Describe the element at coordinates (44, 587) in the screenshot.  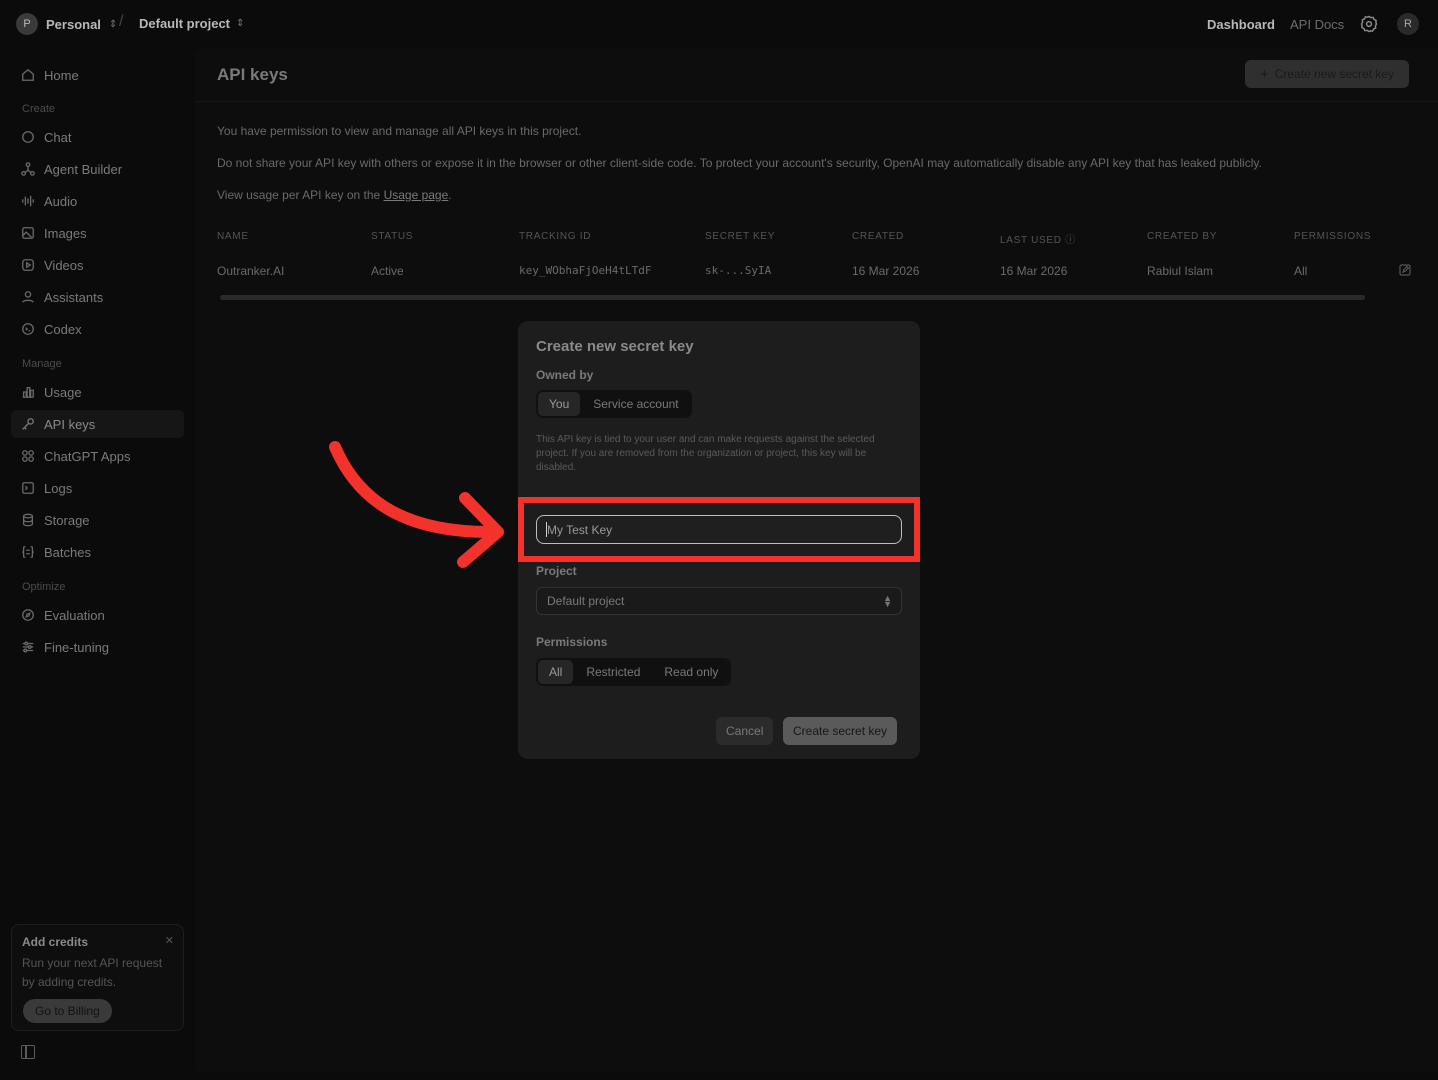
I see `section-label-optimize: Optimize` at that location.